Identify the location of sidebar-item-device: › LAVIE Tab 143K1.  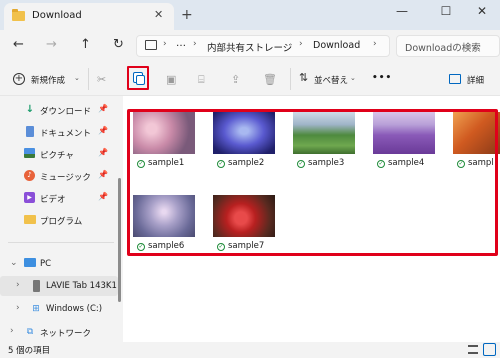
(59, 286).